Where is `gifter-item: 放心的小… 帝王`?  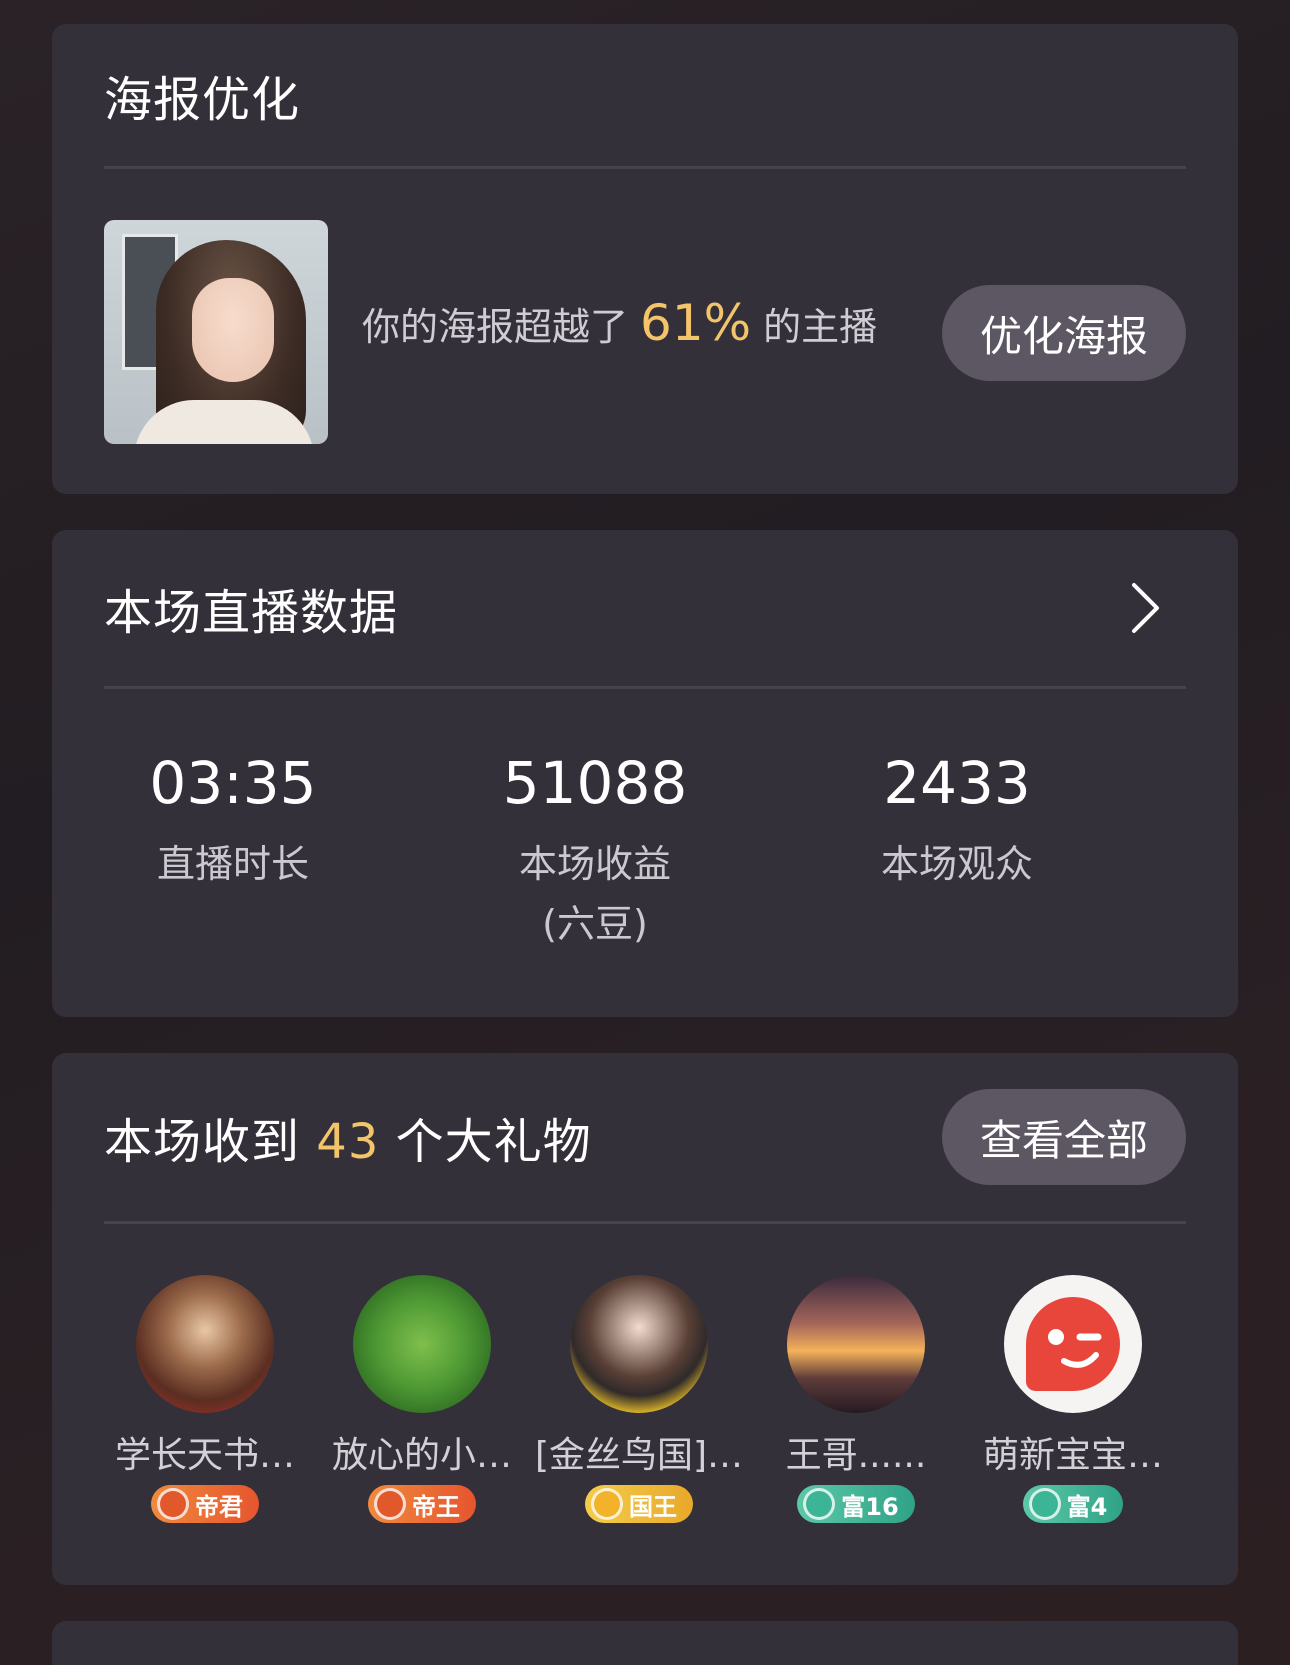
gifter-item: 放心的小… 帝王 is located at coordinates (422, 1399).